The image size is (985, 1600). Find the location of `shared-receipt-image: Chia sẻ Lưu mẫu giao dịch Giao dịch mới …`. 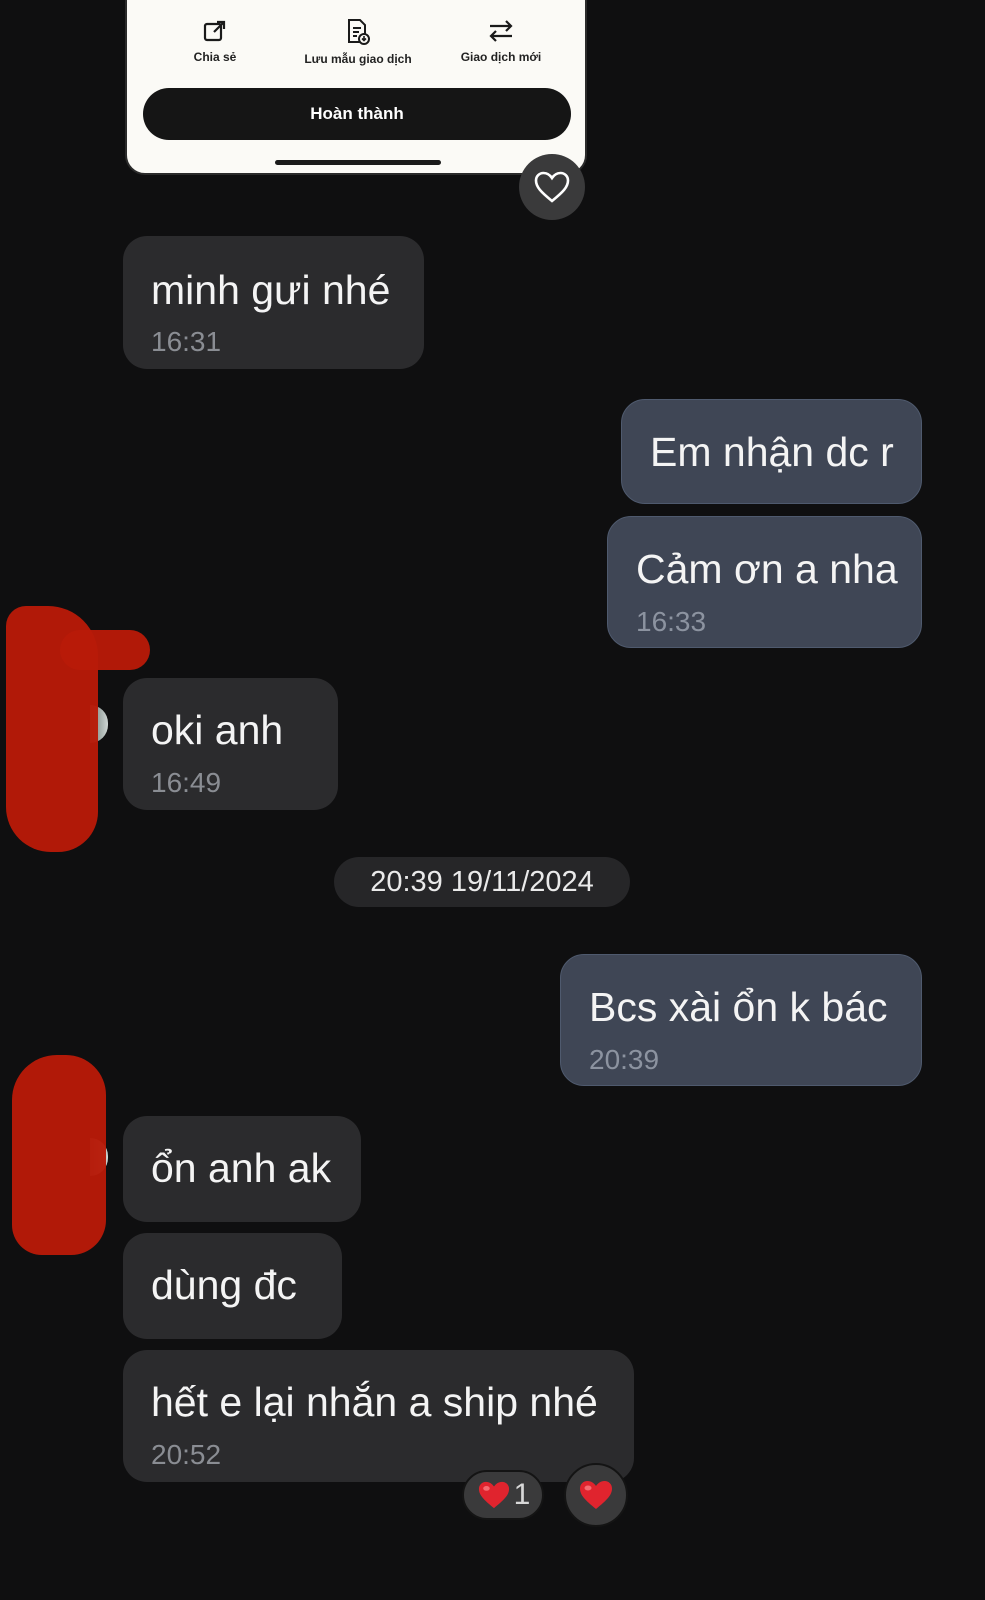

shared-receipt-image: Chia sẻ Lưu mẫu giao dịch Giao dịch mới … is located at coordinates (356, 87).